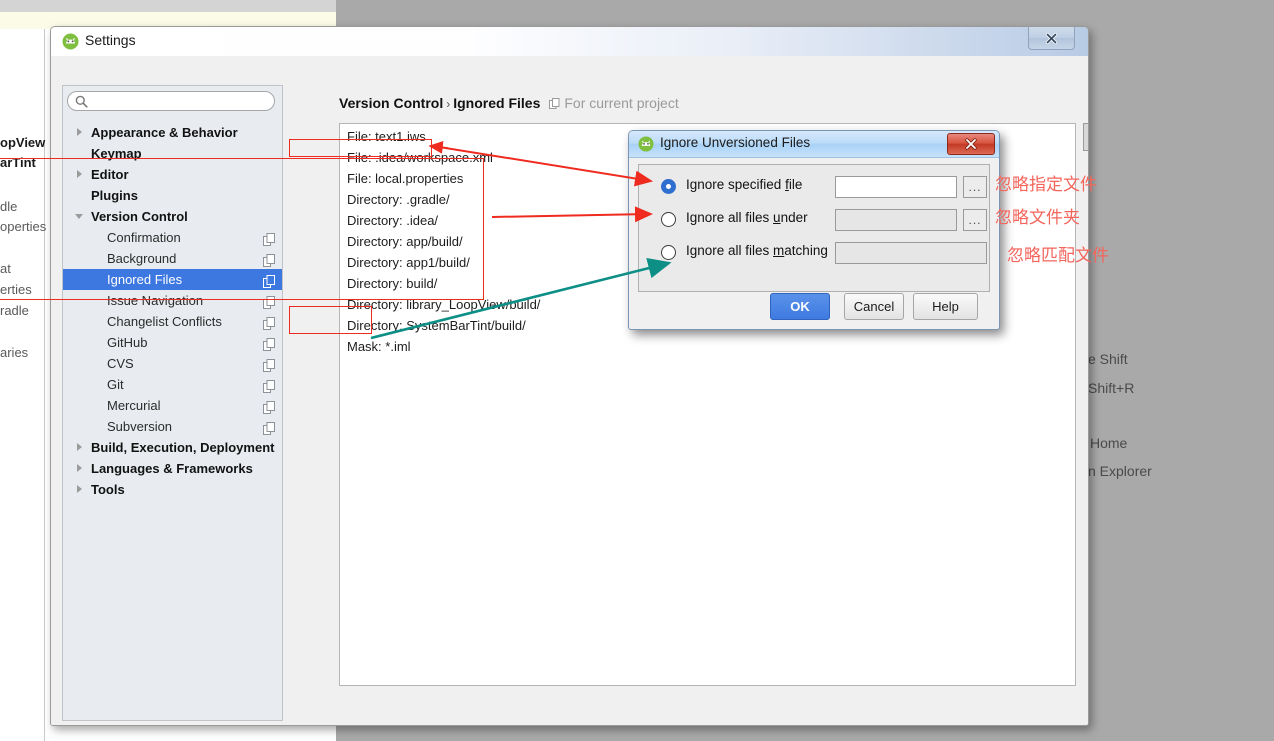 The width and height of the screenshot is (1274, 741). I want to click on chinese-annotation-label: 忽略指定文件, so click(1046, 185).